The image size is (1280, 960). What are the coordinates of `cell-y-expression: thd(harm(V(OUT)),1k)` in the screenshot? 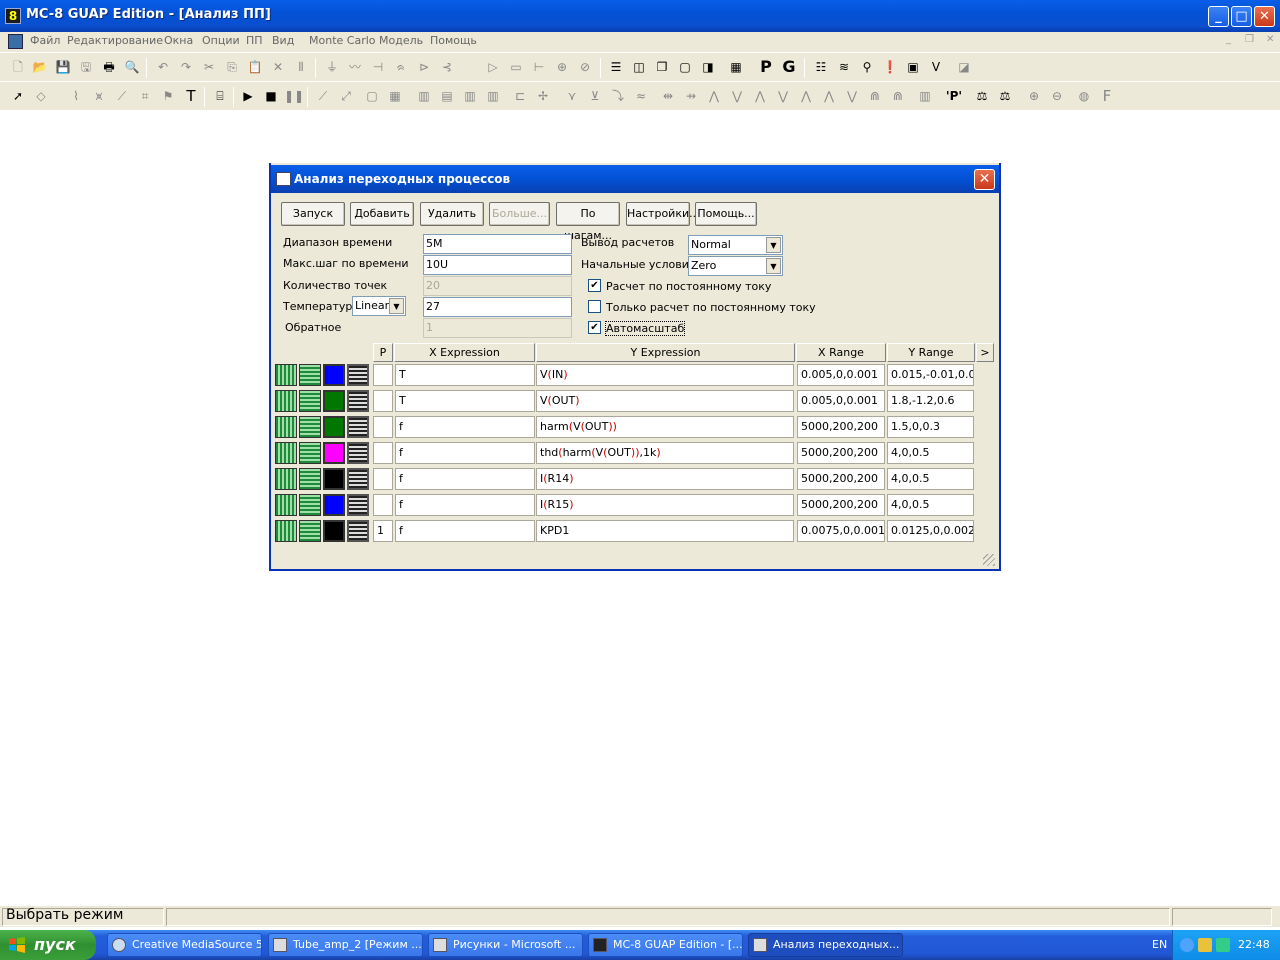 It's located at (665, 453).